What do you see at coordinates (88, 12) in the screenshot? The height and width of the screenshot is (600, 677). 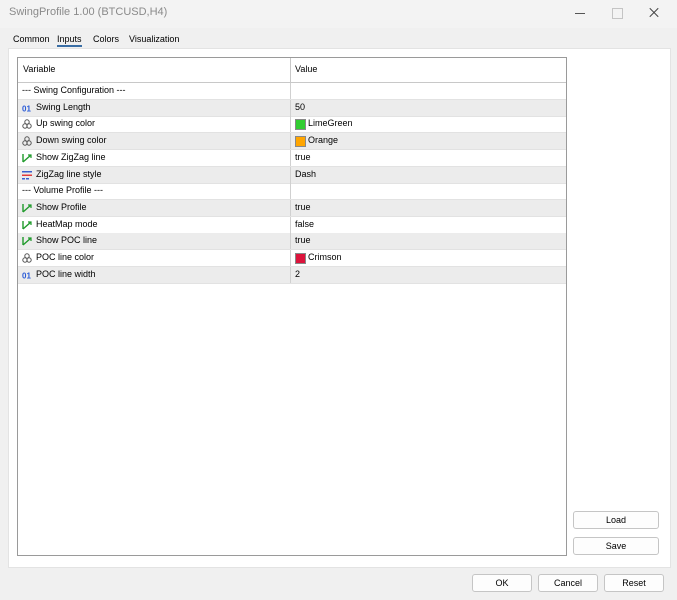 I see `window-title: SwingProfile 1.00 (BTCUSD,H4)` at bounding box center [88, 12].